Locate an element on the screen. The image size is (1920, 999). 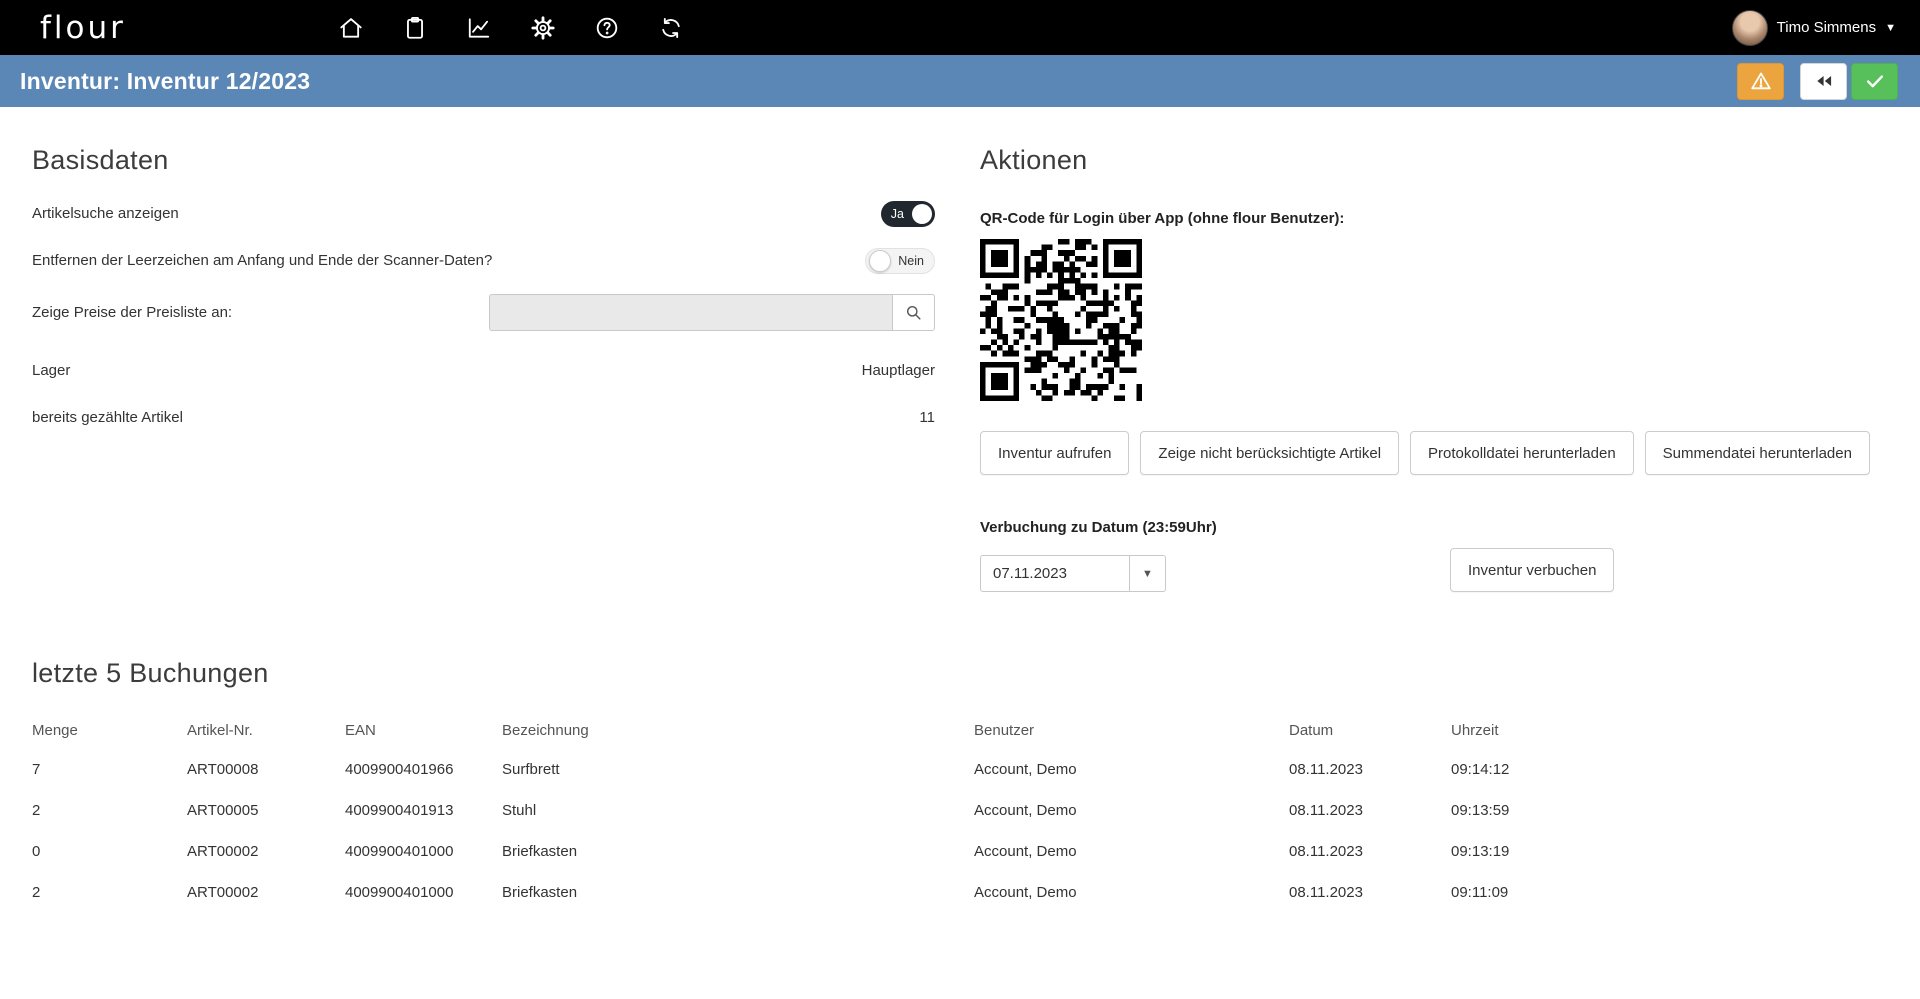
search-button is located at coordinates (913, 312).